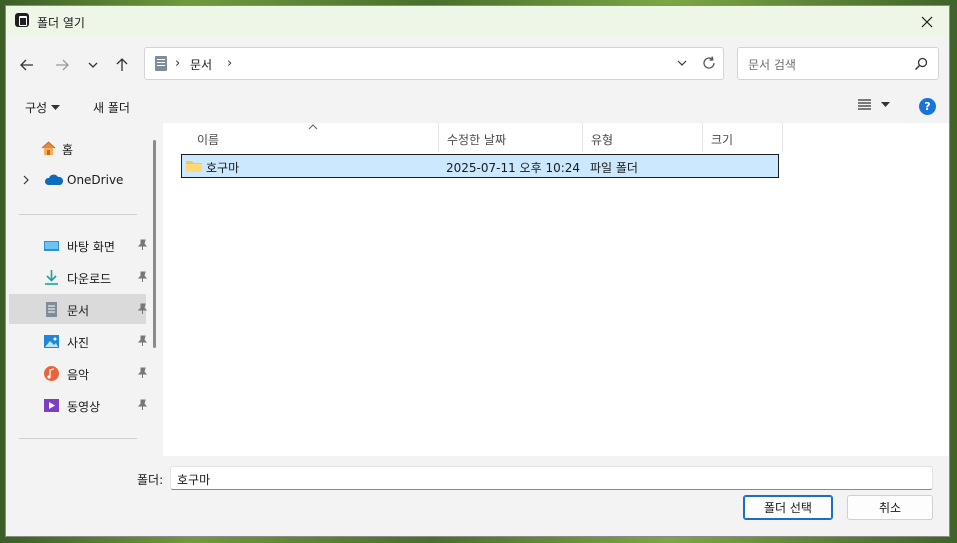 Image resolution: width=957 pixels, height=543 pixels. I want to click on sidebar-item-label: OneDrive, so click(95, 180).